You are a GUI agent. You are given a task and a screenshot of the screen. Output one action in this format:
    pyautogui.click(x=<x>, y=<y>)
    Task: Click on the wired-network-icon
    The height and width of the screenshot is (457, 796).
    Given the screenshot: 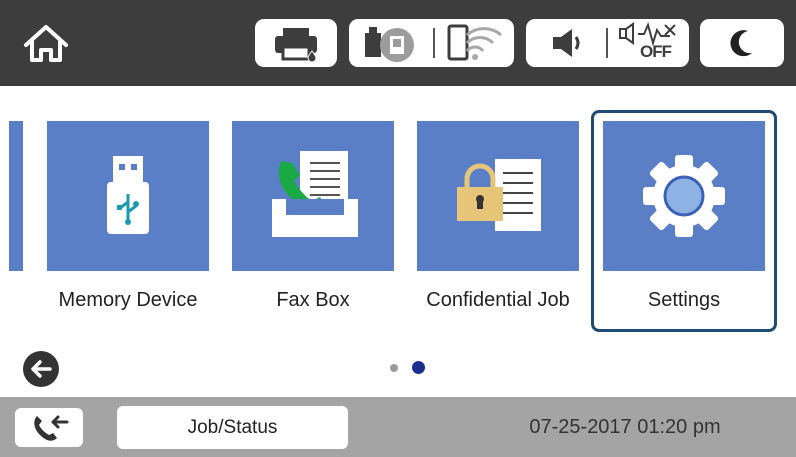 What is the action you would take?
    pyautogui.click(x=389, y=44)
    